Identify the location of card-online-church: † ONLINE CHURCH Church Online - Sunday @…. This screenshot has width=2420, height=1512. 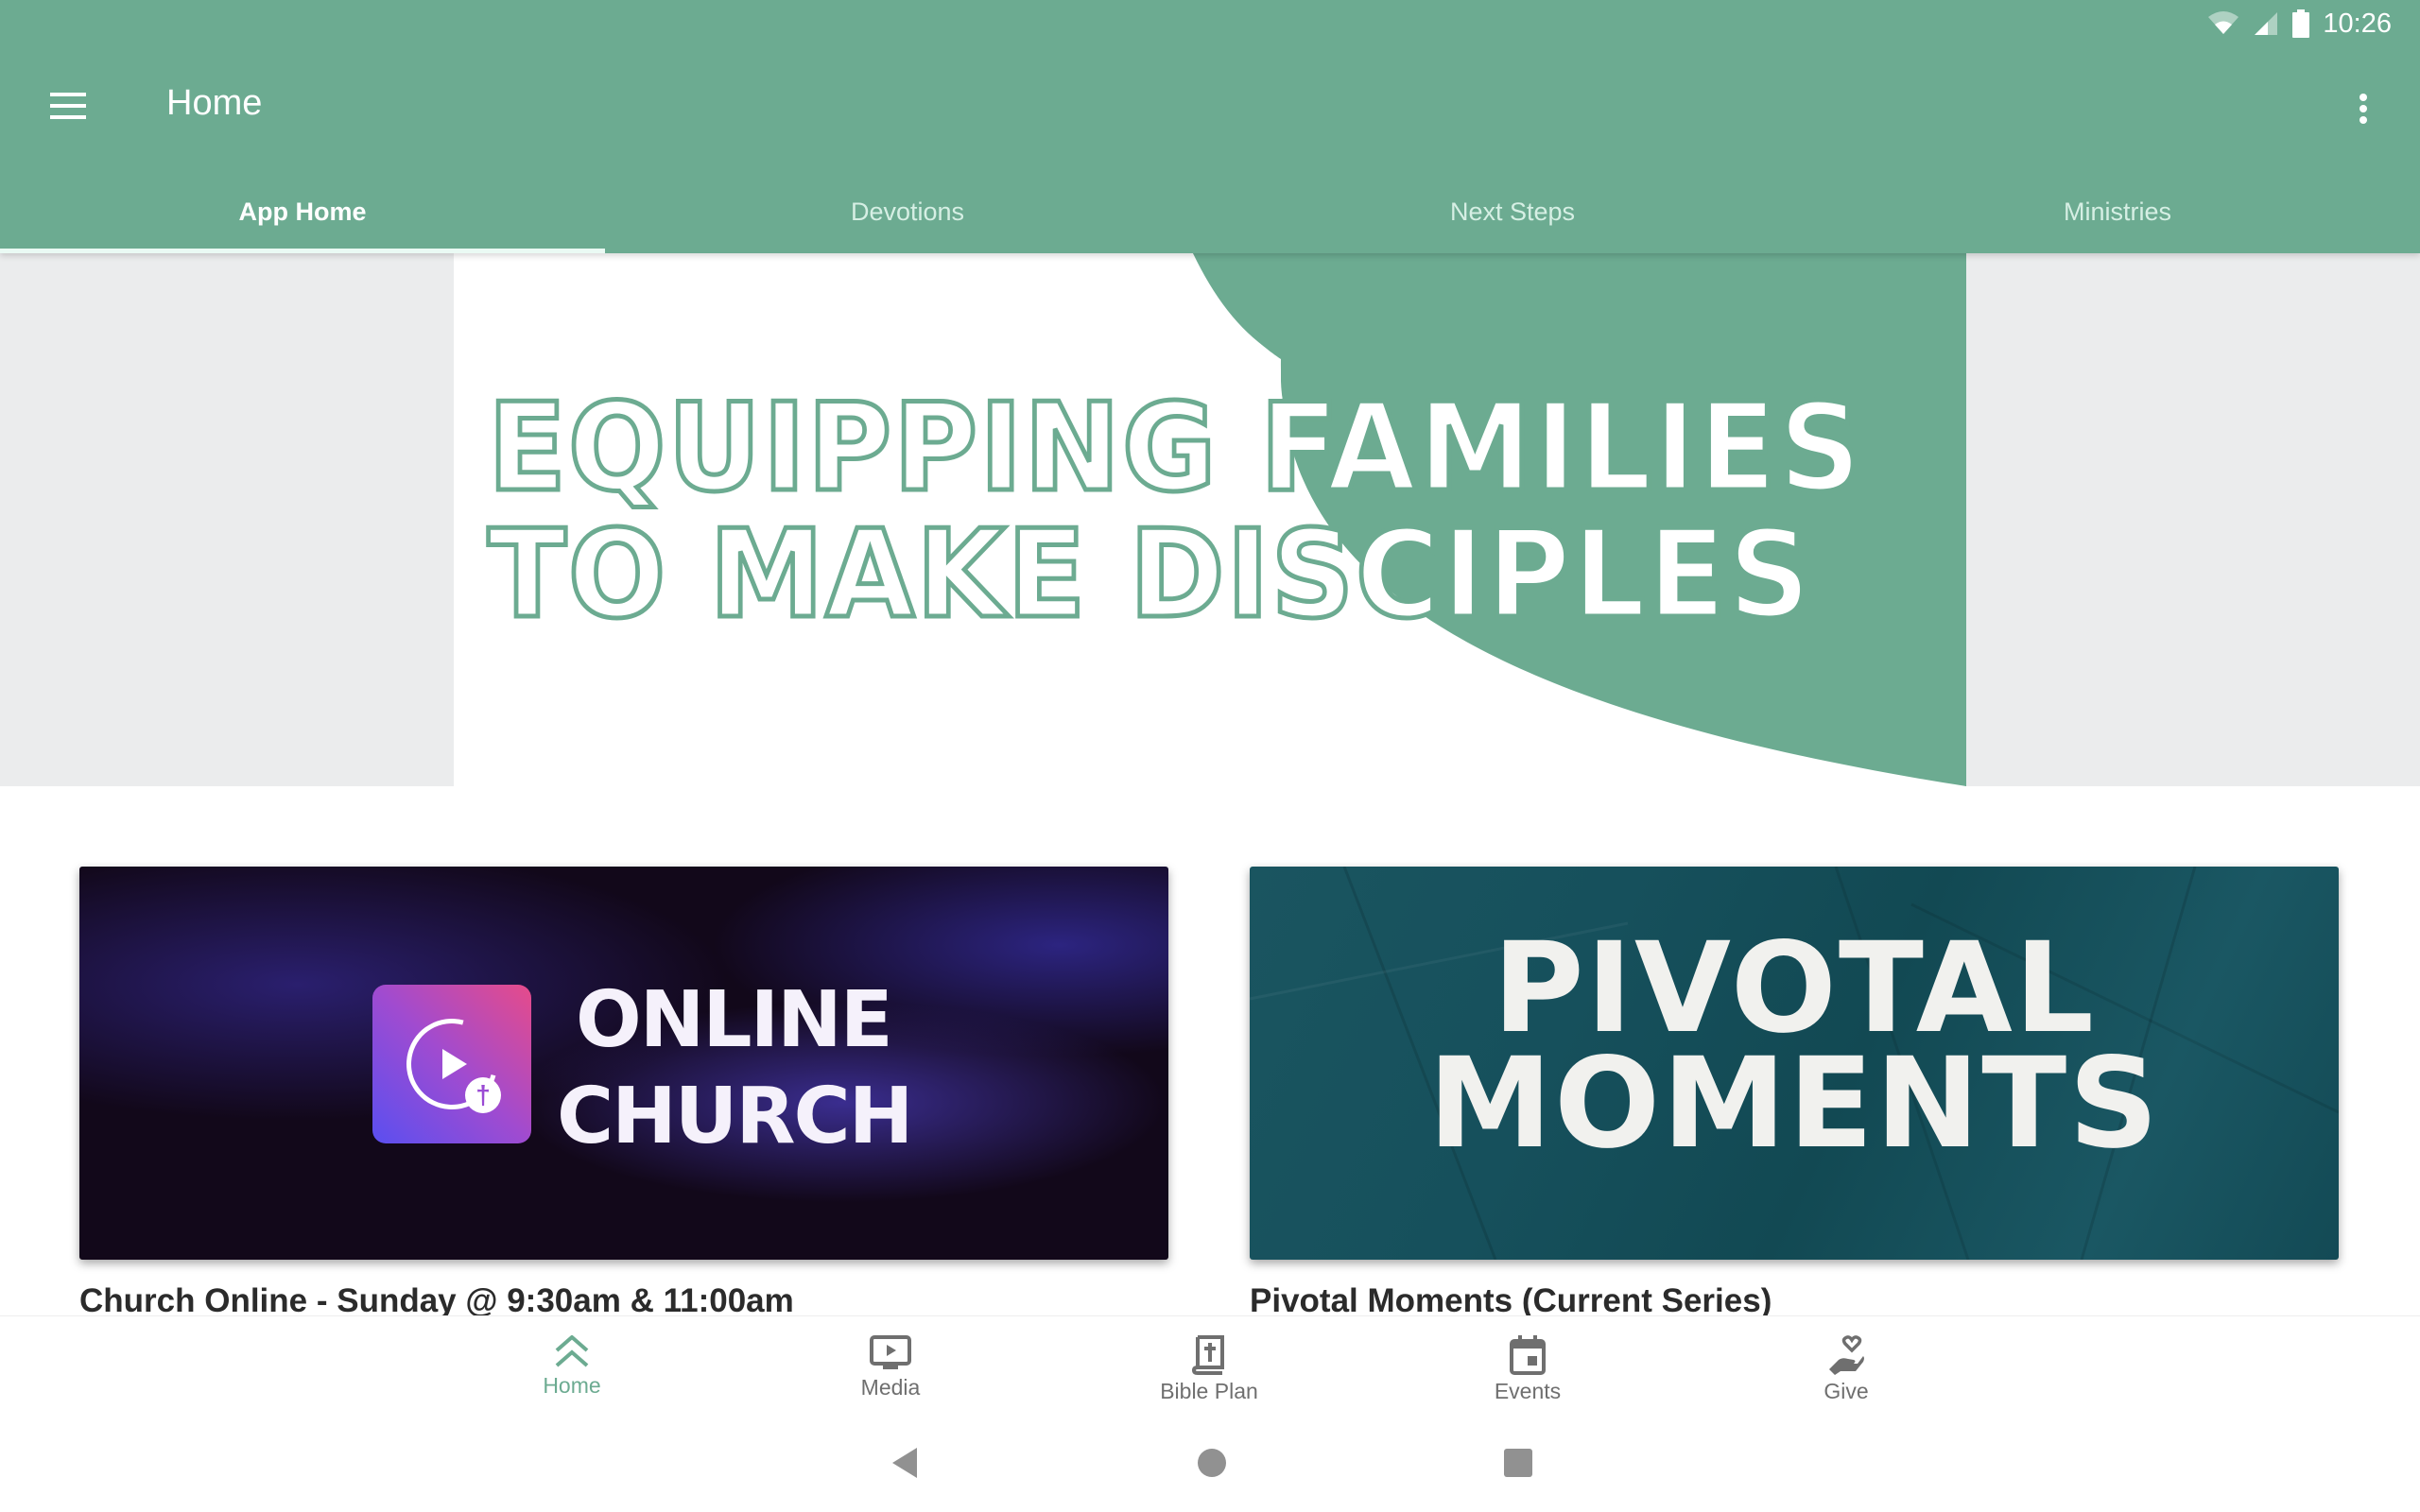
(623, 1093).